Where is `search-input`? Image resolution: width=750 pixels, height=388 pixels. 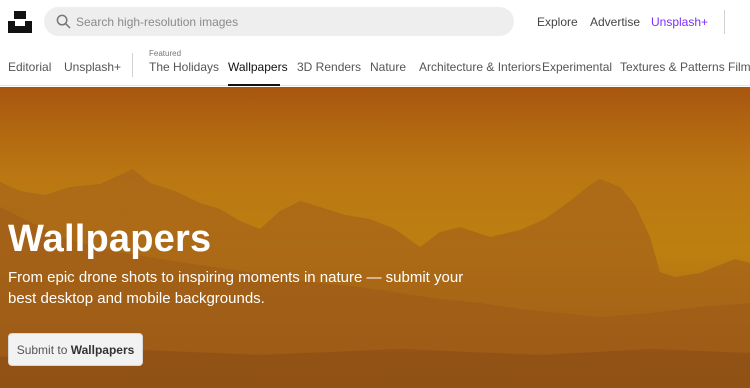 search-input is located at coordinates (286, 21).